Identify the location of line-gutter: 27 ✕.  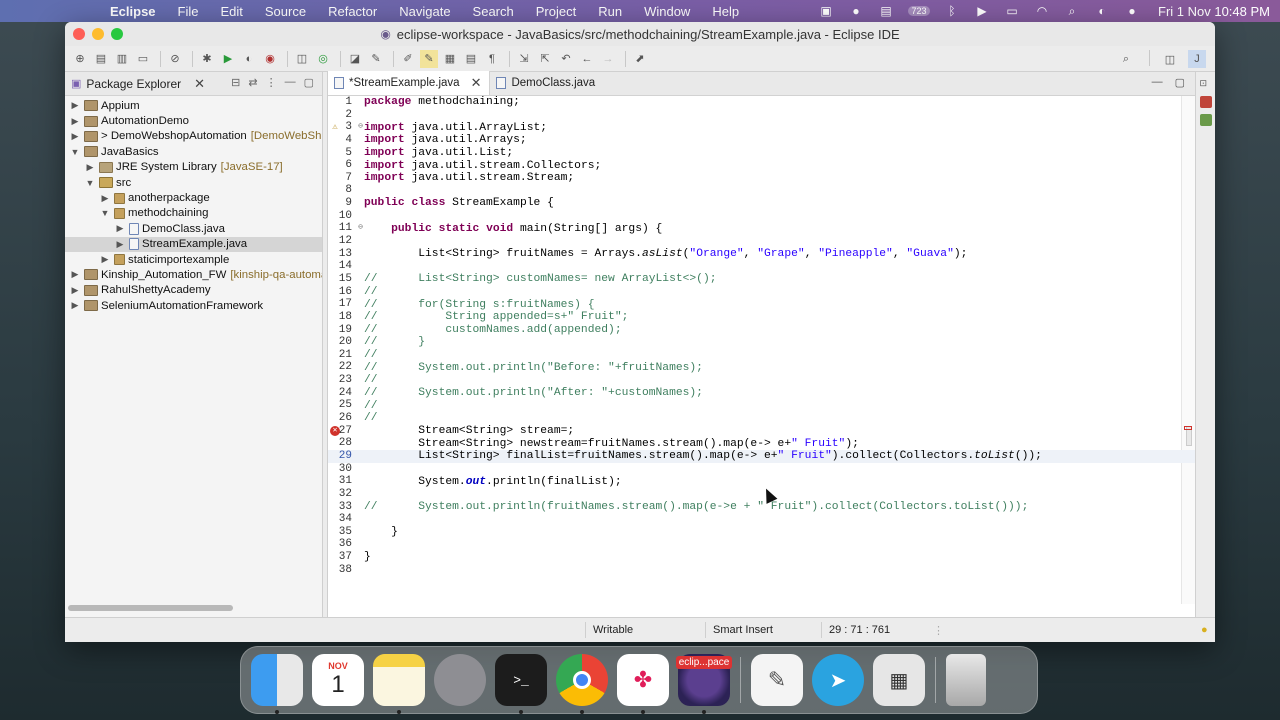
(346, 431).